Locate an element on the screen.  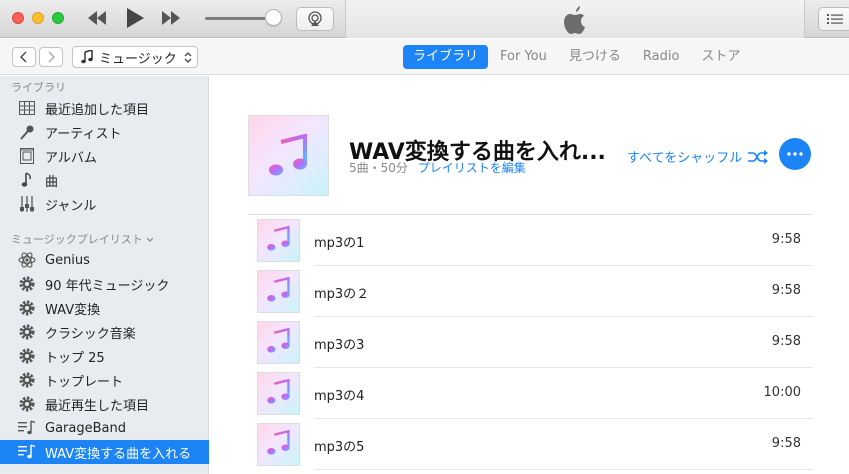
tab-browse: 見つける is located at coordinates (595, 57).